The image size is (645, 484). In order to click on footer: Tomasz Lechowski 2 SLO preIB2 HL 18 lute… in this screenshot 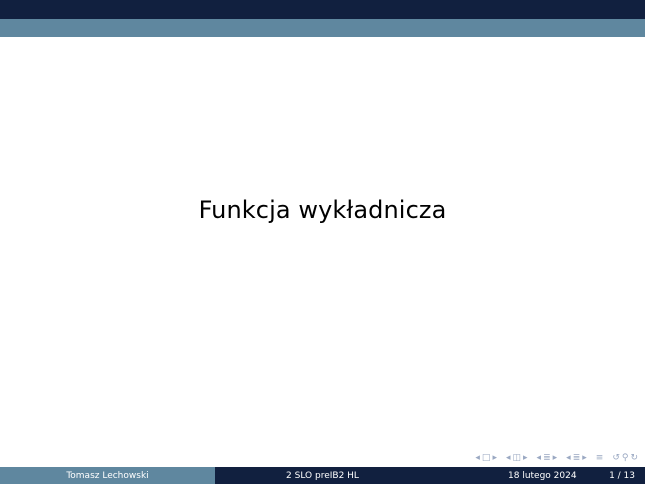, I will do `click(322, 475)`.